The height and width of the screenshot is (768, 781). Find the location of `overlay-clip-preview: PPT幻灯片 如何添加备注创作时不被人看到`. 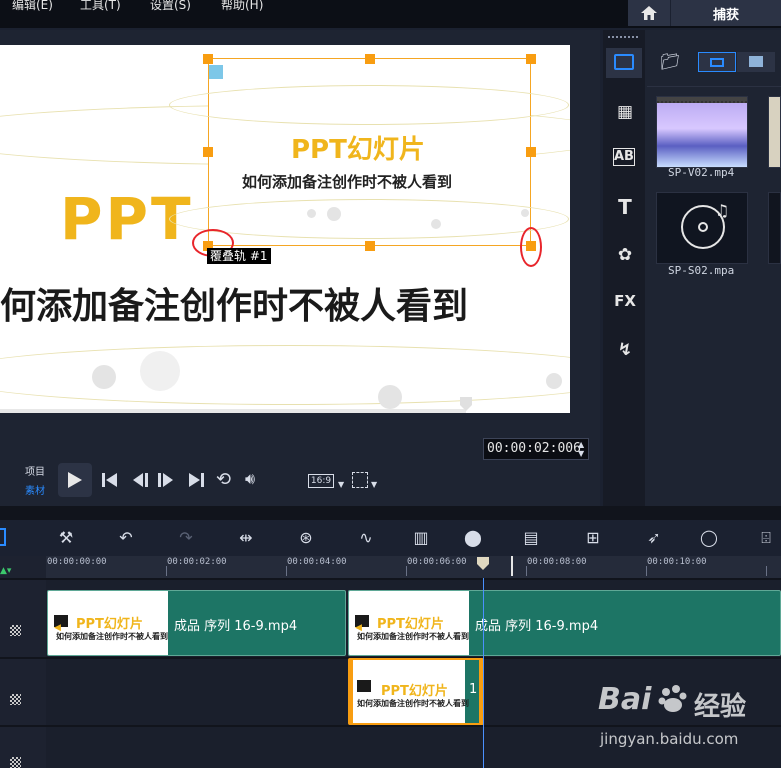

overlay-clip-preview: PPT幻灯片 如何添加备注创作时不被人看到 is located at coordinates (369, 152).